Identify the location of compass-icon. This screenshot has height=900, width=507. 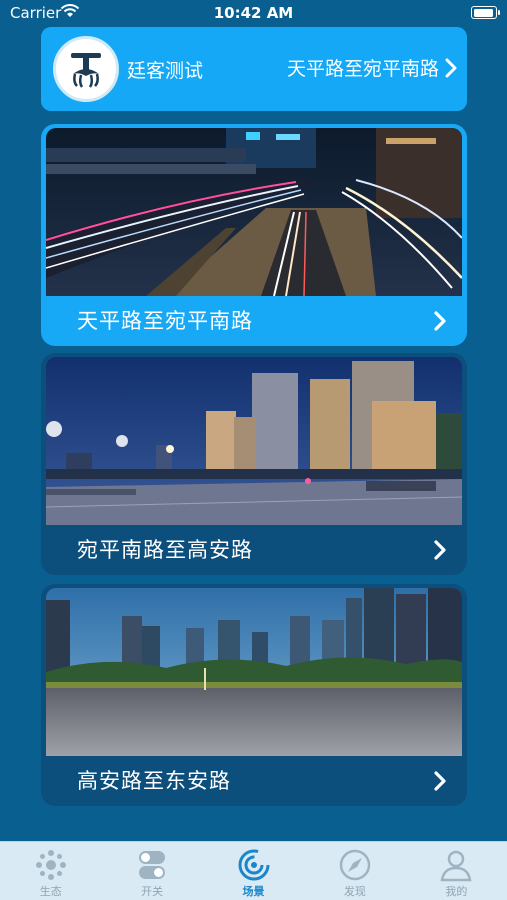
(355, 865).